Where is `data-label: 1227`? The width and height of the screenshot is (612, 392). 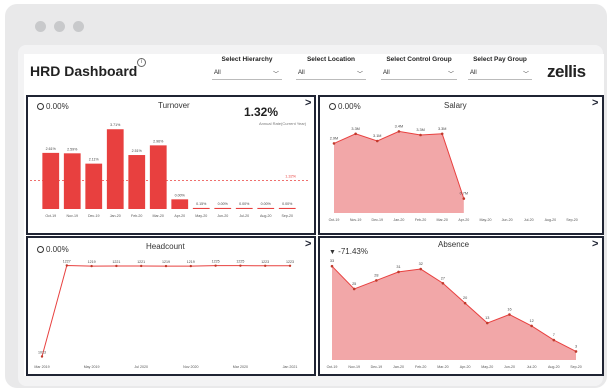
data-label: 1227 is located at coordinates (67, 262).